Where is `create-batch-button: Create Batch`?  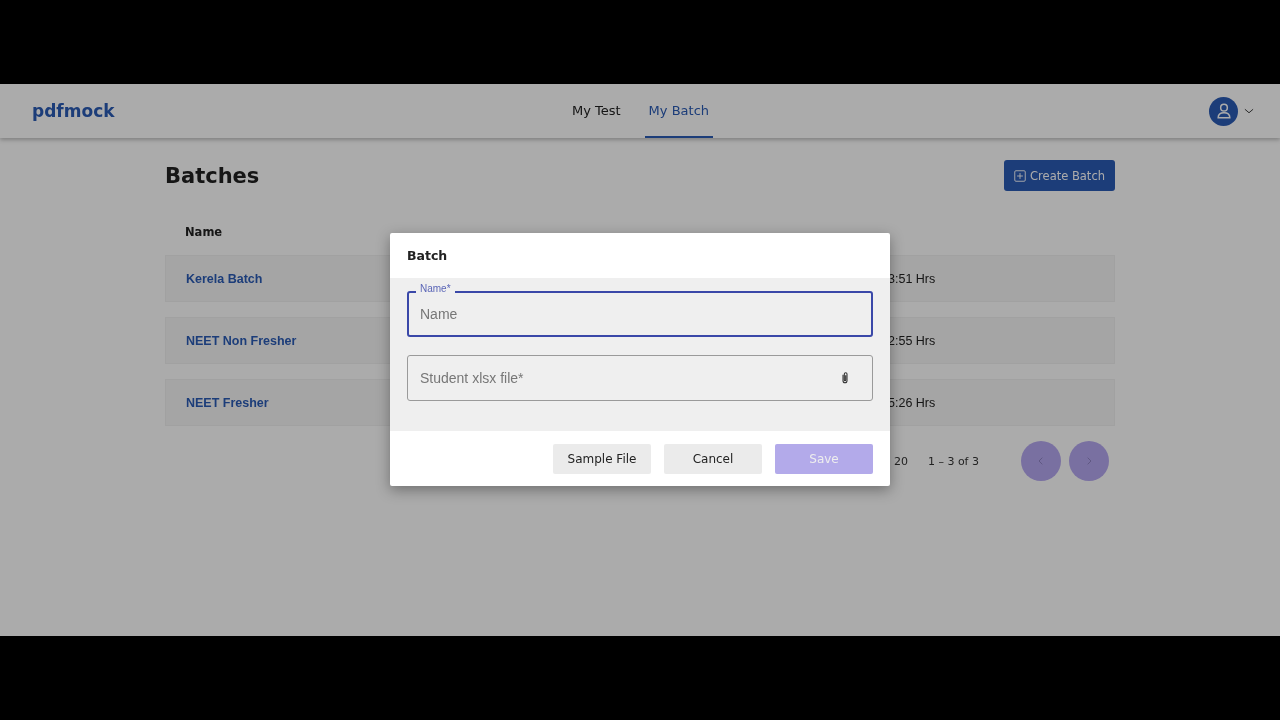 create-batch-button: Create Batch is located at coordinates (1059, 175).